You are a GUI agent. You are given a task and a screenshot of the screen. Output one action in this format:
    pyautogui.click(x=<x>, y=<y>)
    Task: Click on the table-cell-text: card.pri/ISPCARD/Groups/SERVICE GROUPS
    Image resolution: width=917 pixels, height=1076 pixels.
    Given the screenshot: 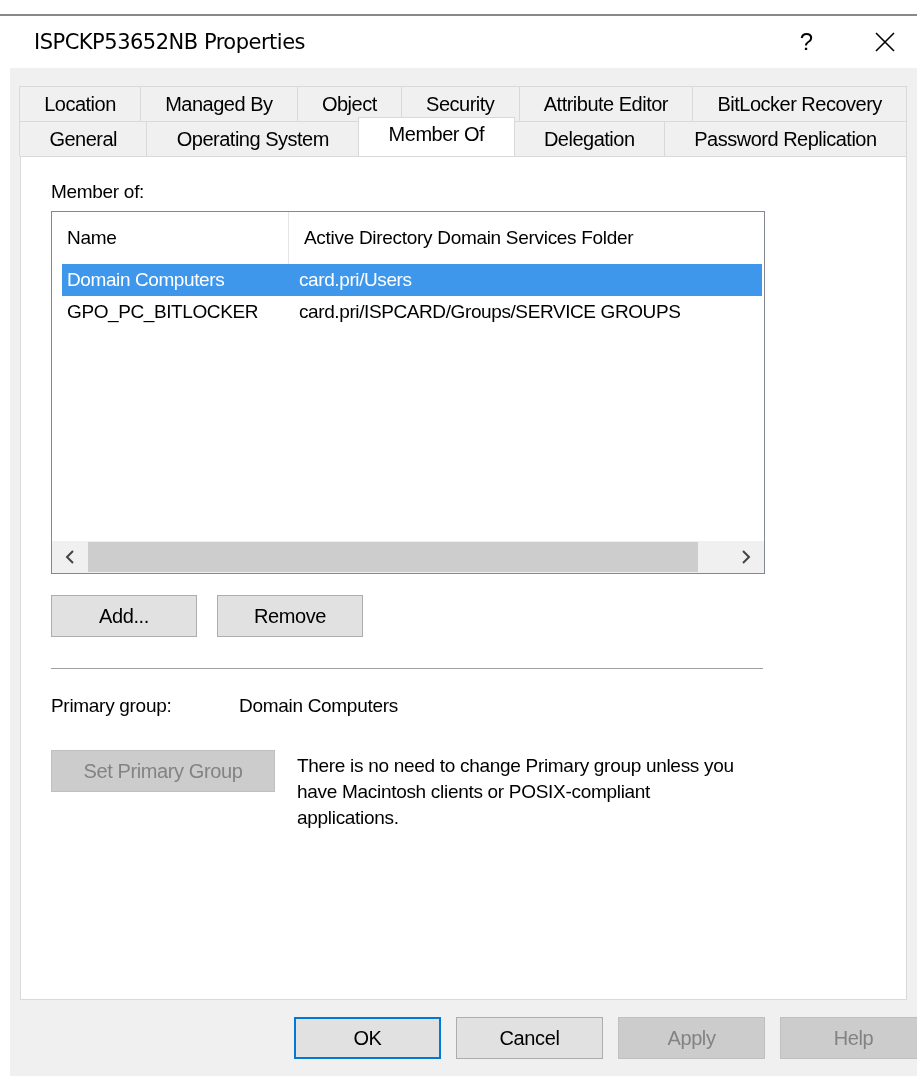 What is the action you would take?
    pyautogui.click(x=490, y=312)
    